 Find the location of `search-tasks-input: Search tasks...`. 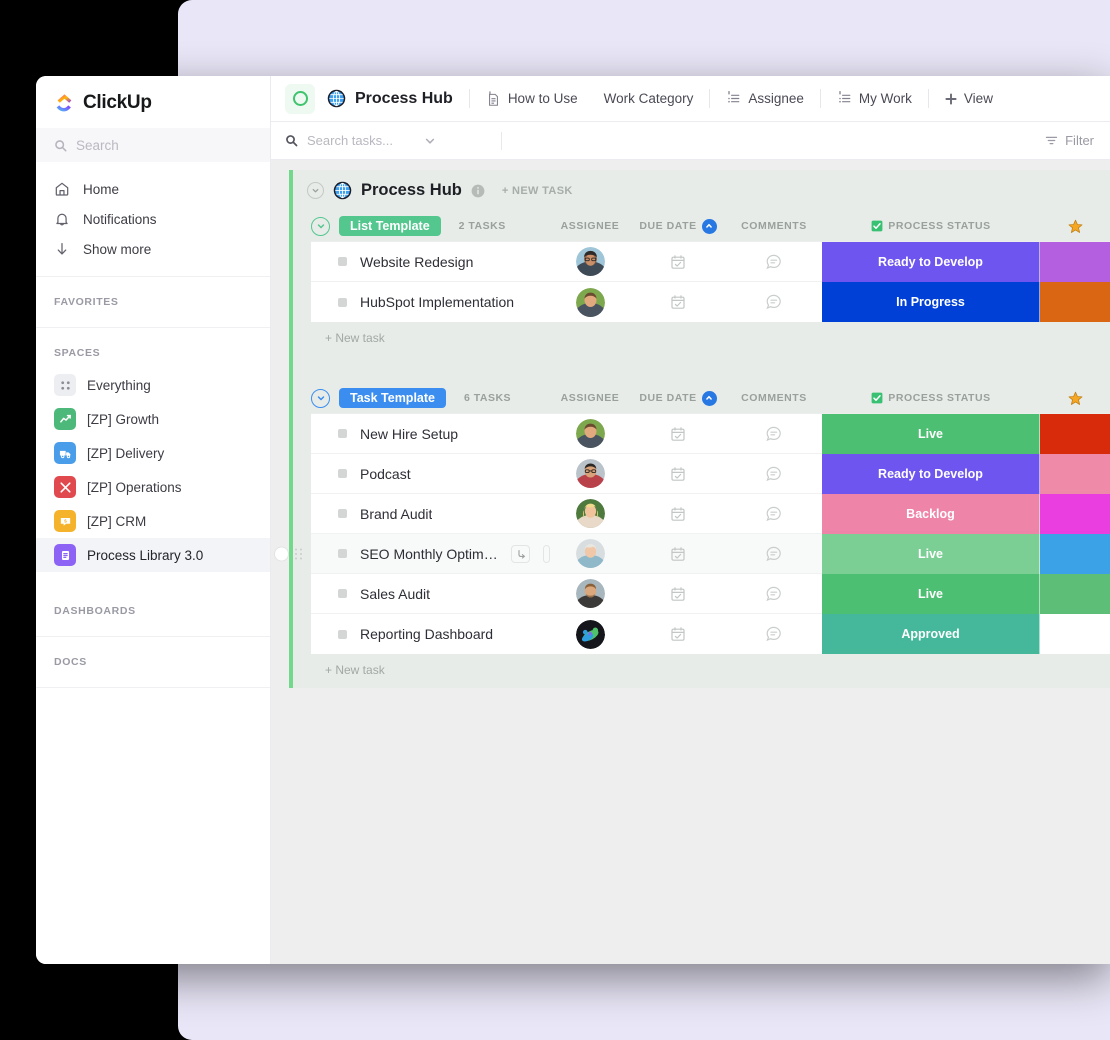

search-tasks-input: Search tasks... is located at coordinates (385, 140).